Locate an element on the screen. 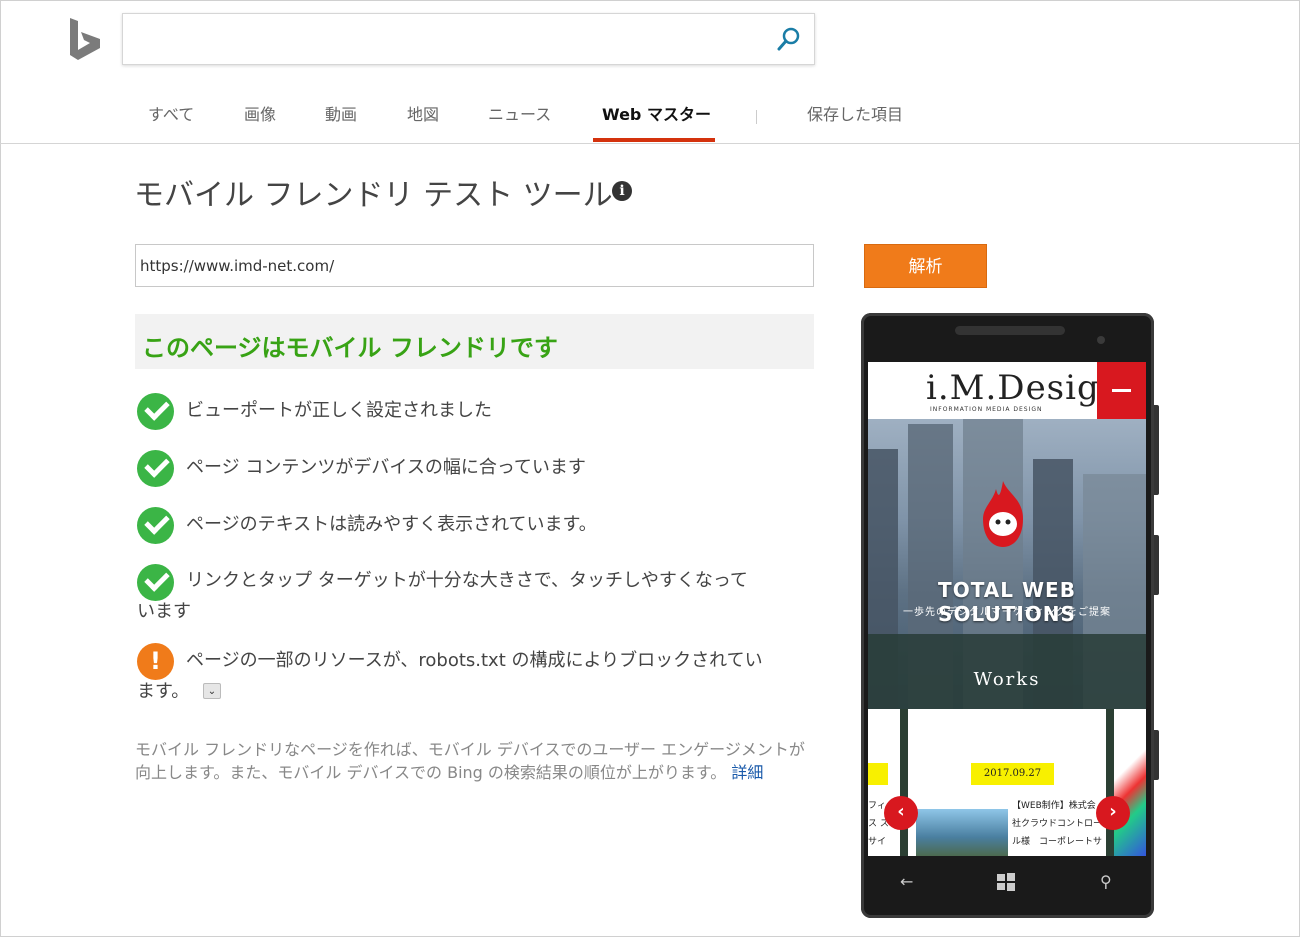 This screenshot has height=937, width=1300. analyze-button: 解析 is located at coordinates (925, 266).